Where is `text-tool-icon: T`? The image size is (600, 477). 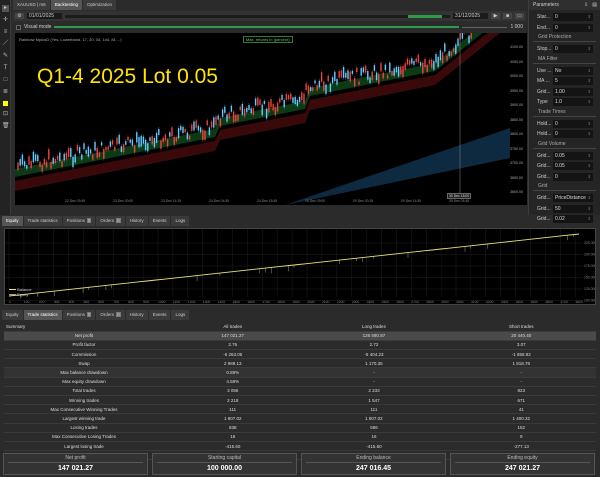 text-tool-icon: T is located at coordinates (5, 68).